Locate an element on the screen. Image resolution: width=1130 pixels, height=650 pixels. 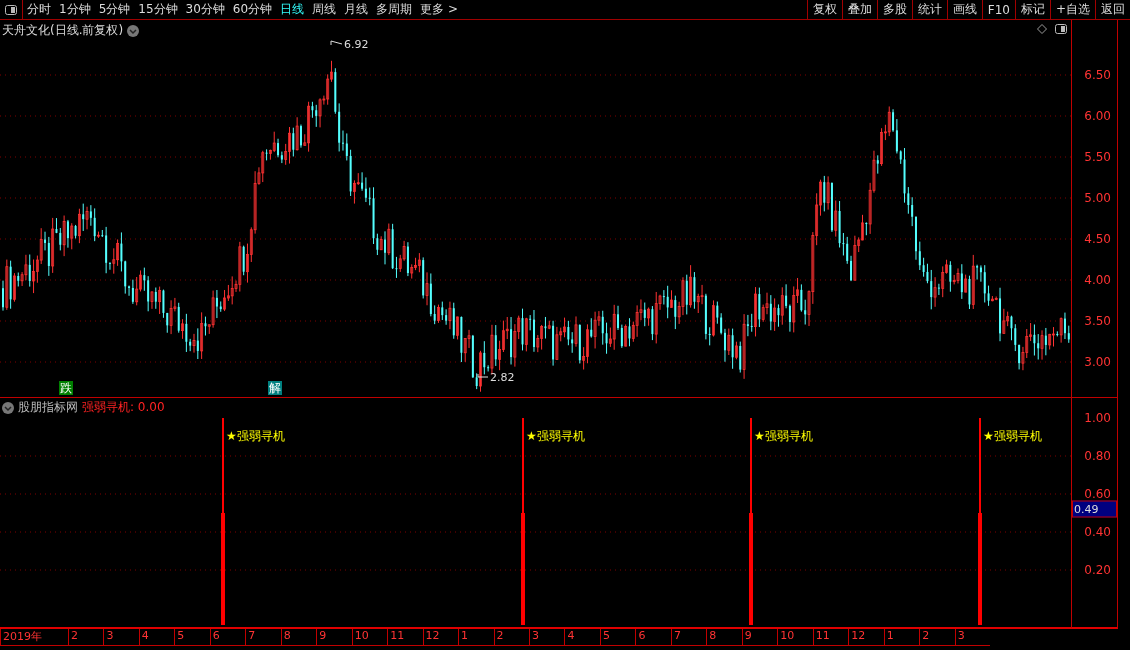
signal-marker: 跌 is located at coordinates (66, 388).